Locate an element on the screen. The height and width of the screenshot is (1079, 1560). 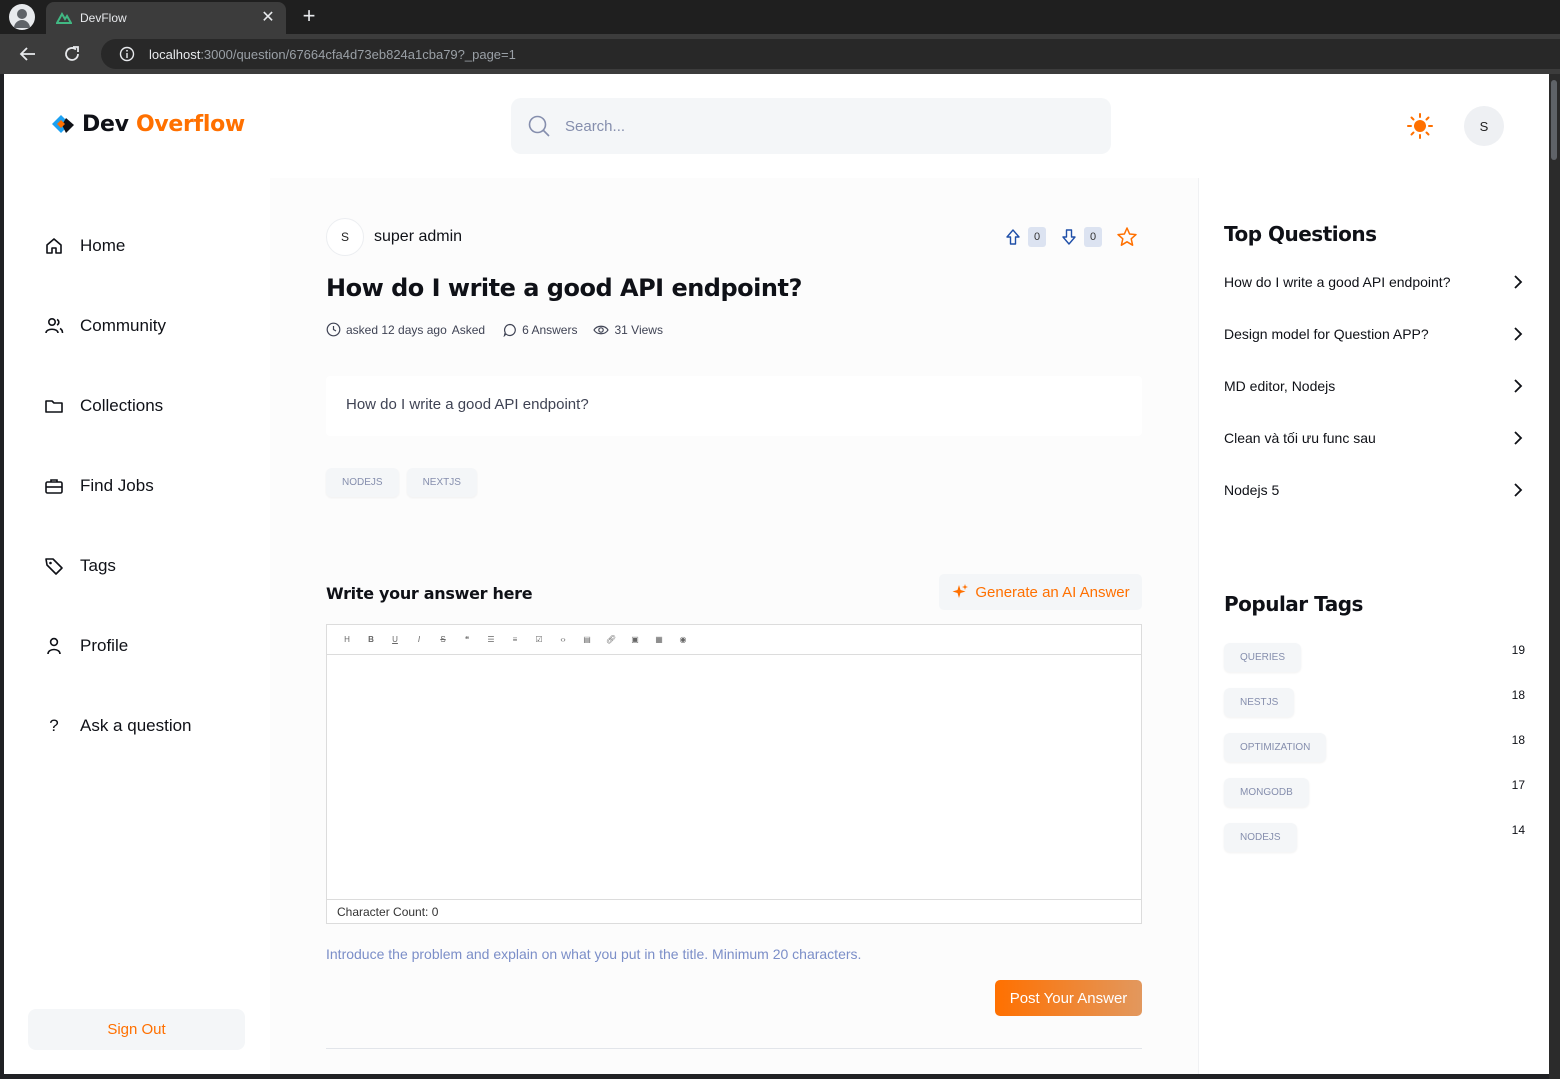
views-metric: 31 Views is located at coordinates (628, 330).